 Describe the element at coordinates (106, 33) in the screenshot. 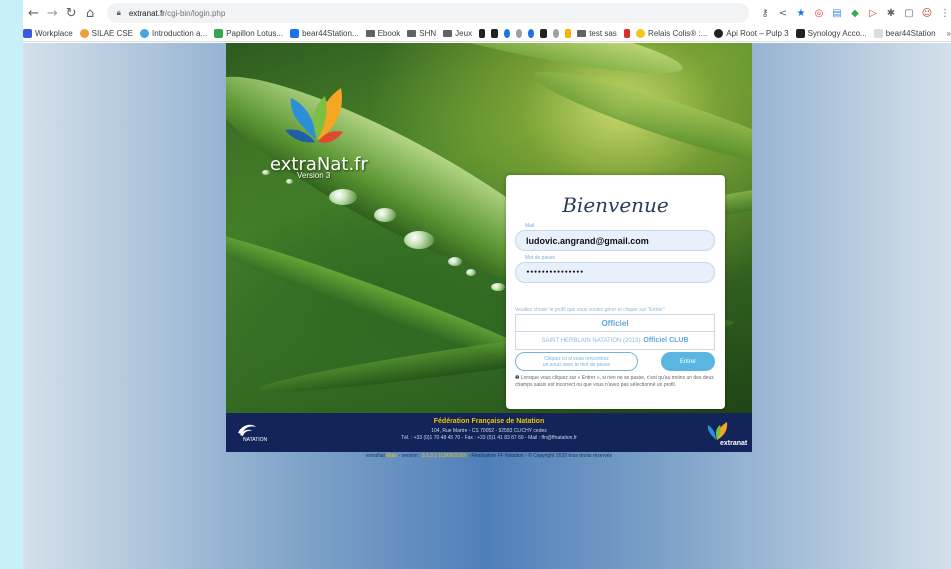

I see `bookmark-silae: SILAE CSE` at that location.